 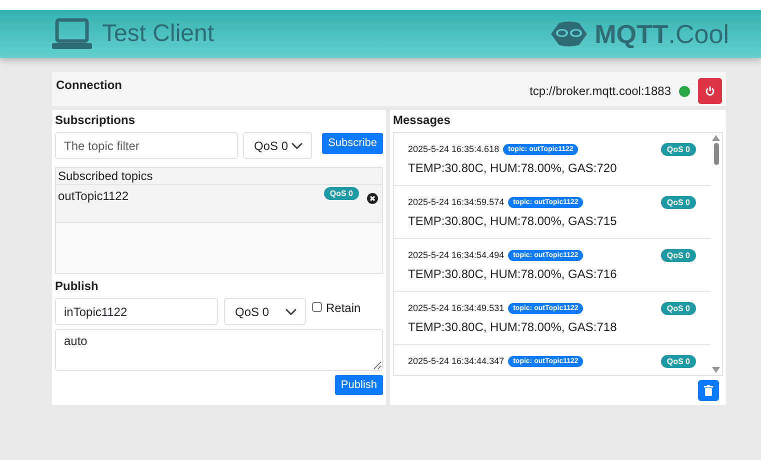 I want to click on message-timestamp: 2025-5-24 16:35:4.618, so click(x=454, y=149).